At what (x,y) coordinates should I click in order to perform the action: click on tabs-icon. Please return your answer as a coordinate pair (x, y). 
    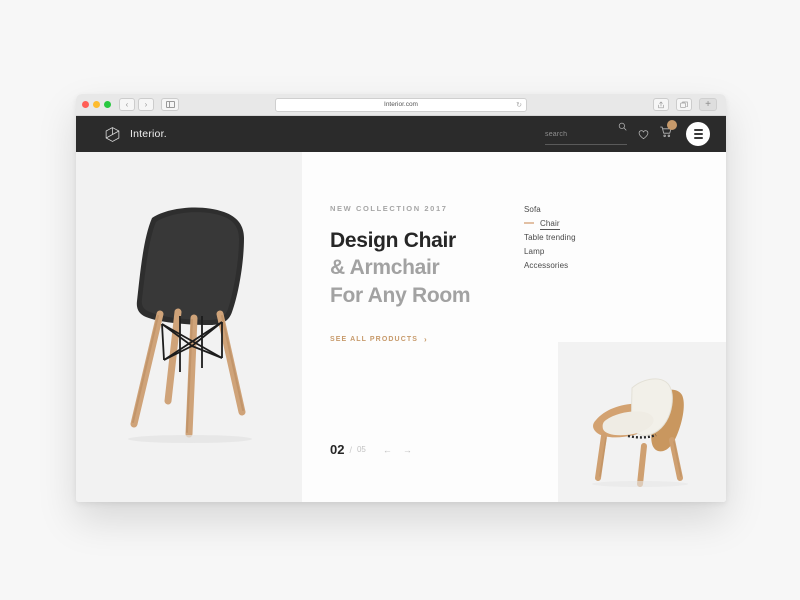
    Looking at the image, I should click on (684, 104).